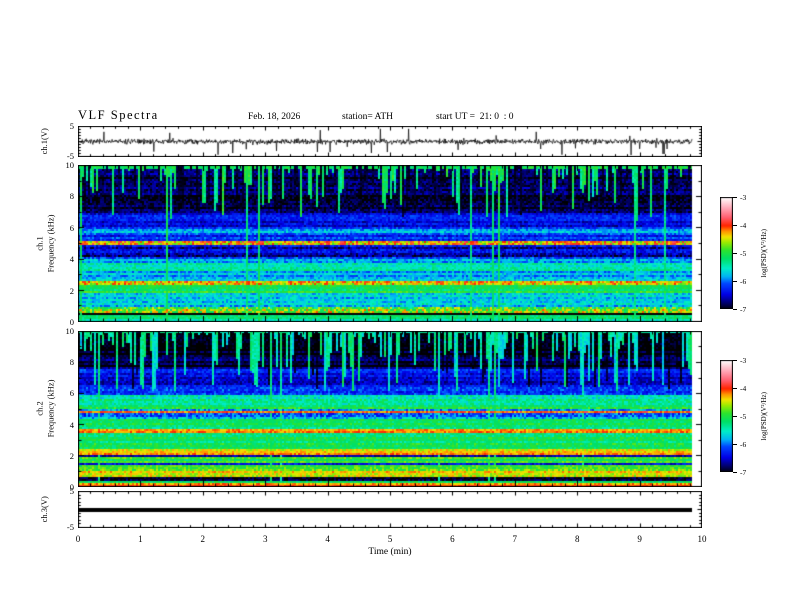  I want to click on plot-start-ut: start UT = 21: 0 : 0, so click(475, 117).